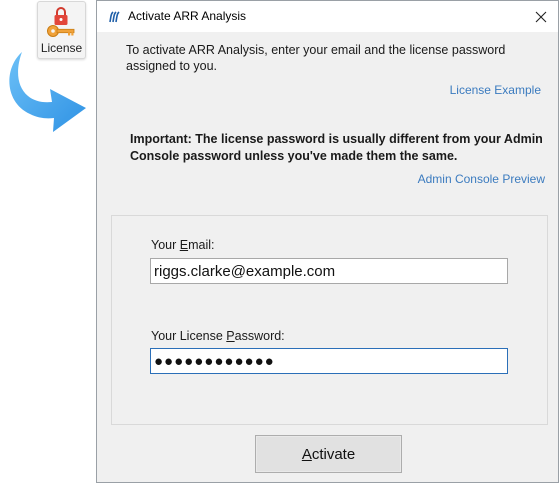  What do you see at coordinates (481, 179) in the screenshot?
I see `admin-console-preview-link: Admin Console Preview` at bounding box center [481, 179].